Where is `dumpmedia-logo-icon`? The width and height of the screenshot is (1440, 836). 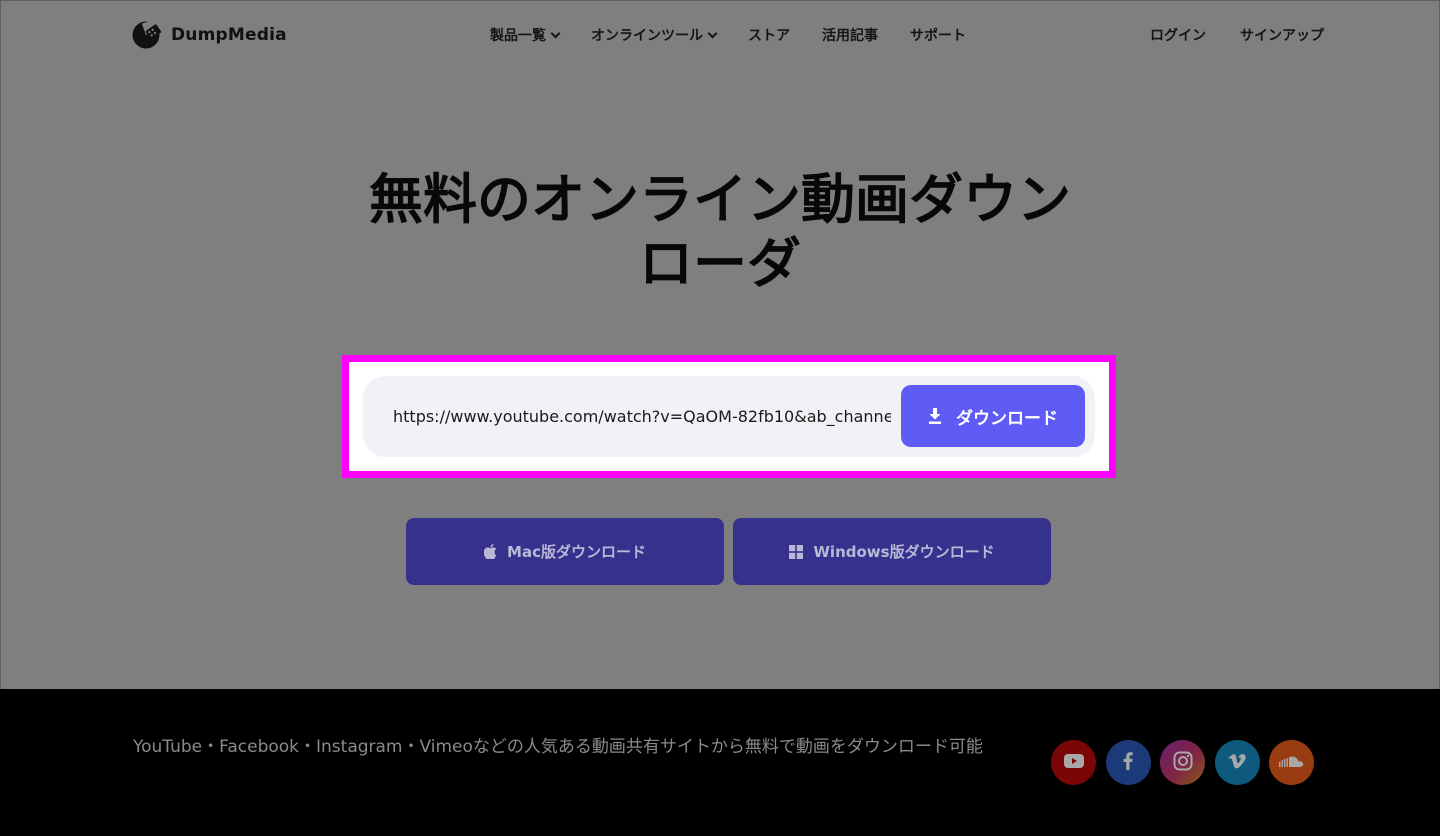
dumpmedia-logo-icon is located at coordinates (147, 34).